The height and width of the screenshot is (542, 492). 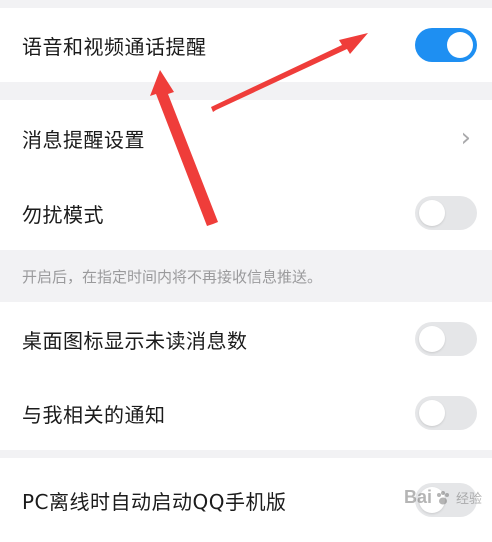 What do you see at coordinates (172, 276) in the screenshot?
I see `dnd-hint: 开启后，在指定时间内将不再接收信息推送。` at bounding box center [172, 276].